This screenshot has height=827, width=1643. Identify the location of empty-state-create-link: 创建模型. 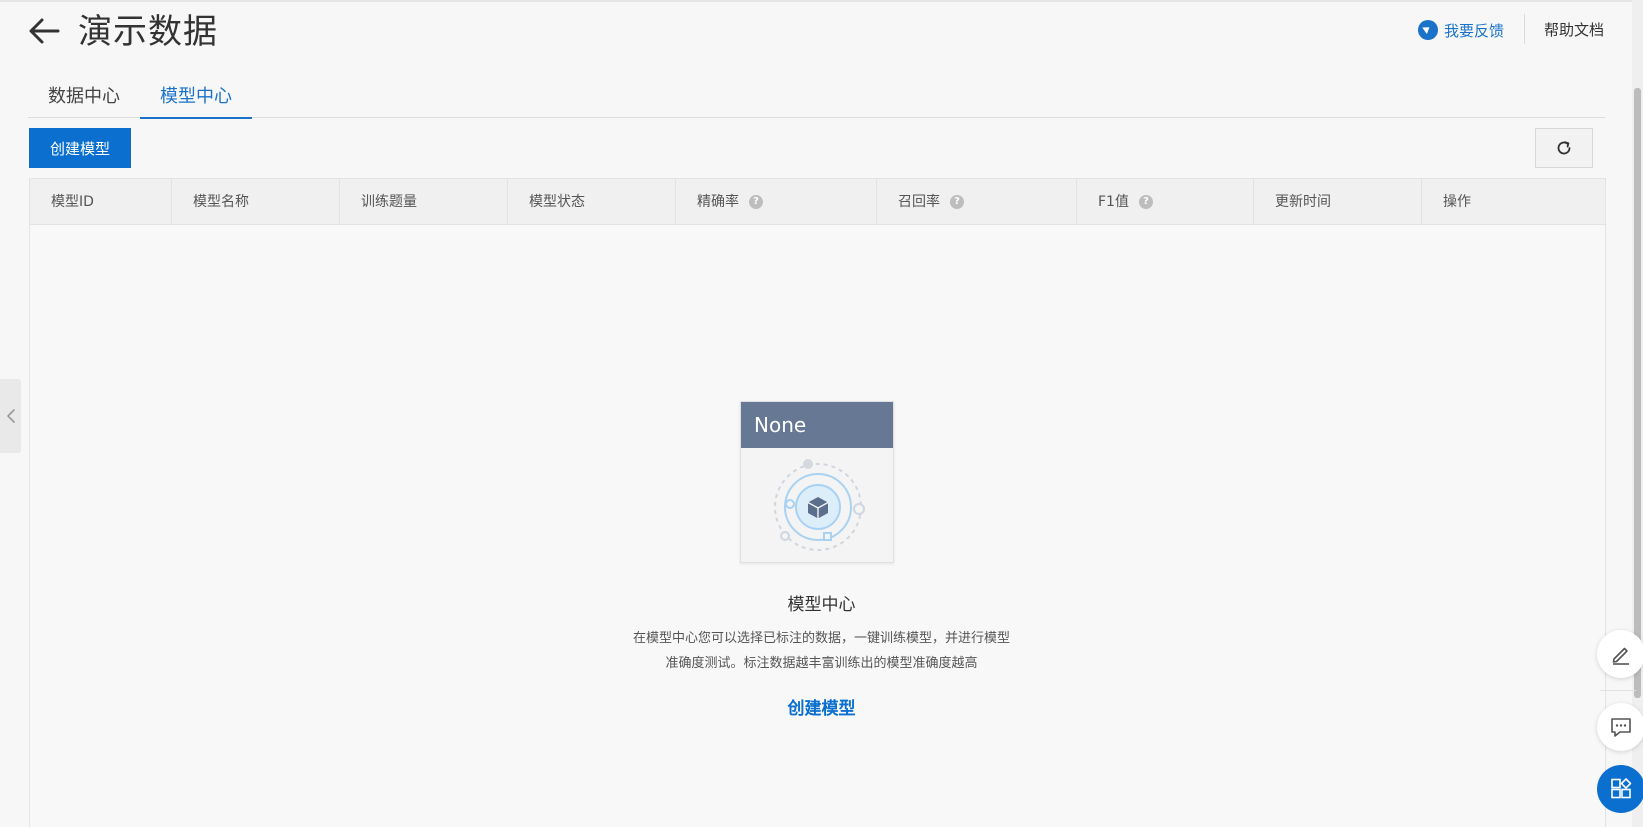
(821, 706).